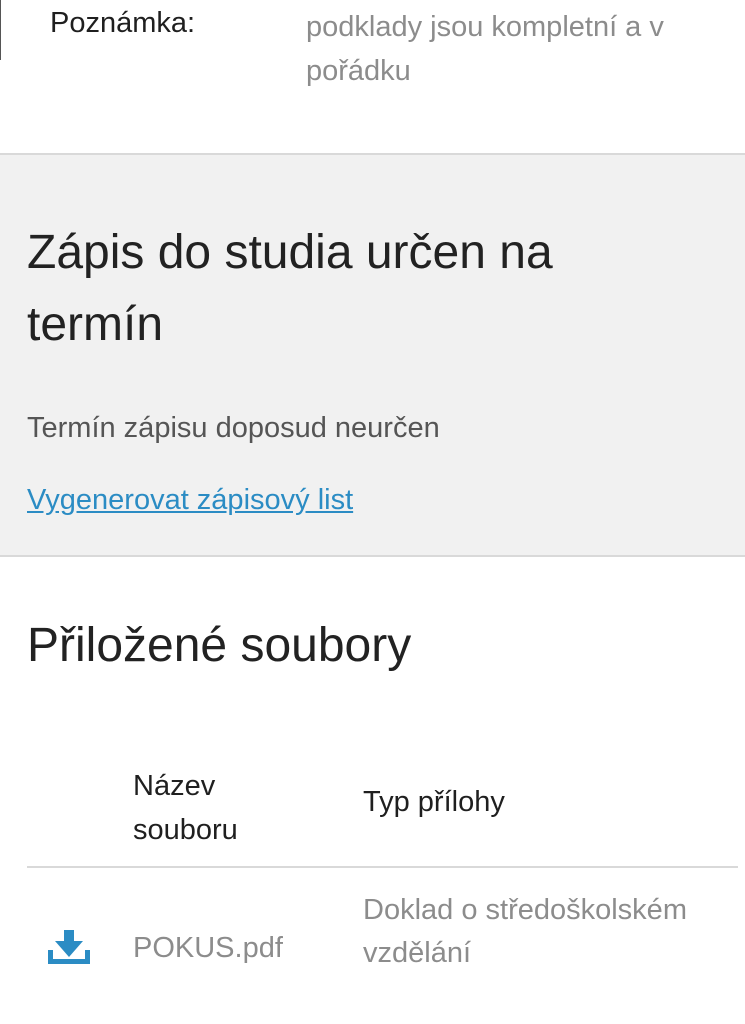 Image resolution: width=745 pixels, height=1024 pixels. I want to click on attachments-title: Přiložené soubory, so click(219, 645).